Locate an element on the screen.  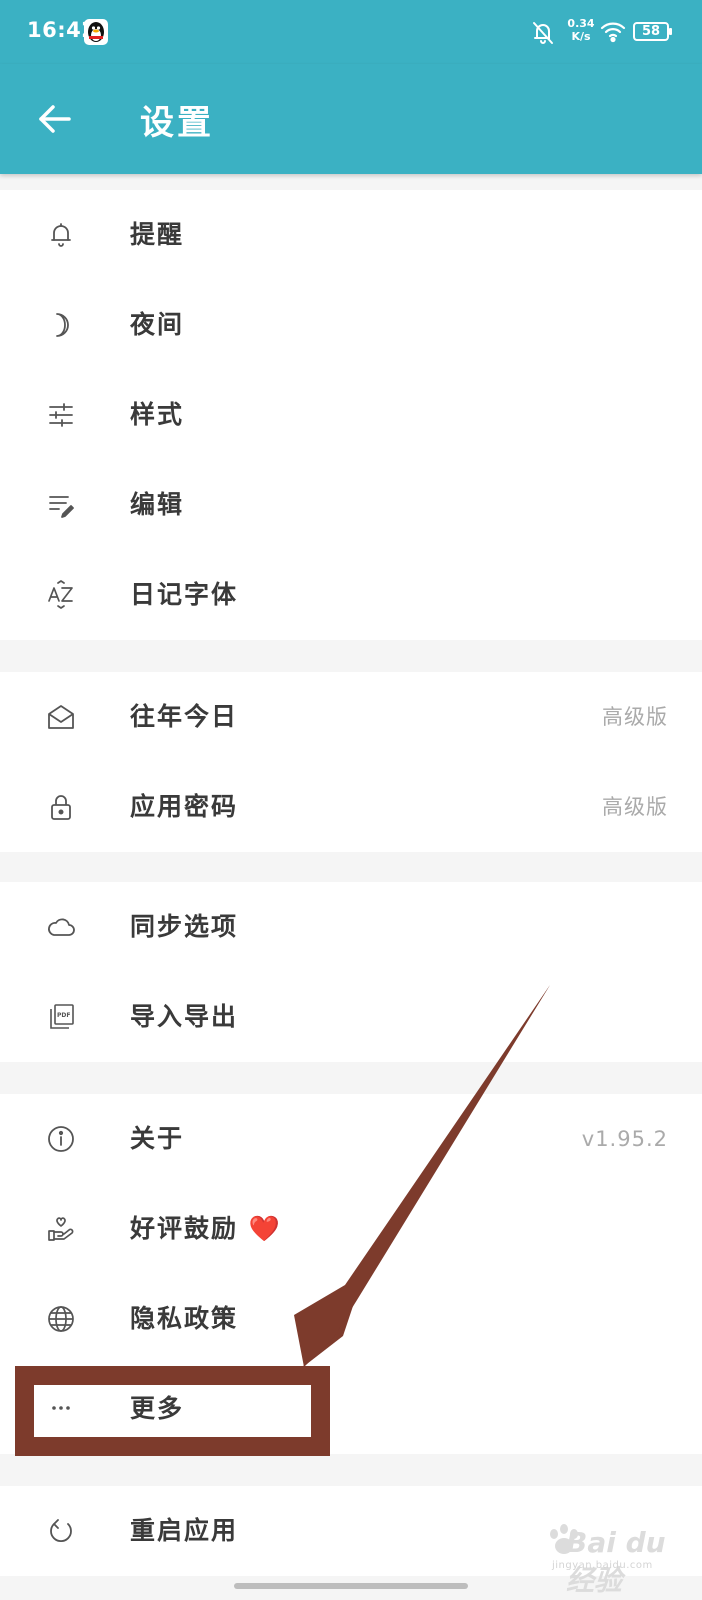
setting-reminder: 提醒 is located at coordinates (351, 235).